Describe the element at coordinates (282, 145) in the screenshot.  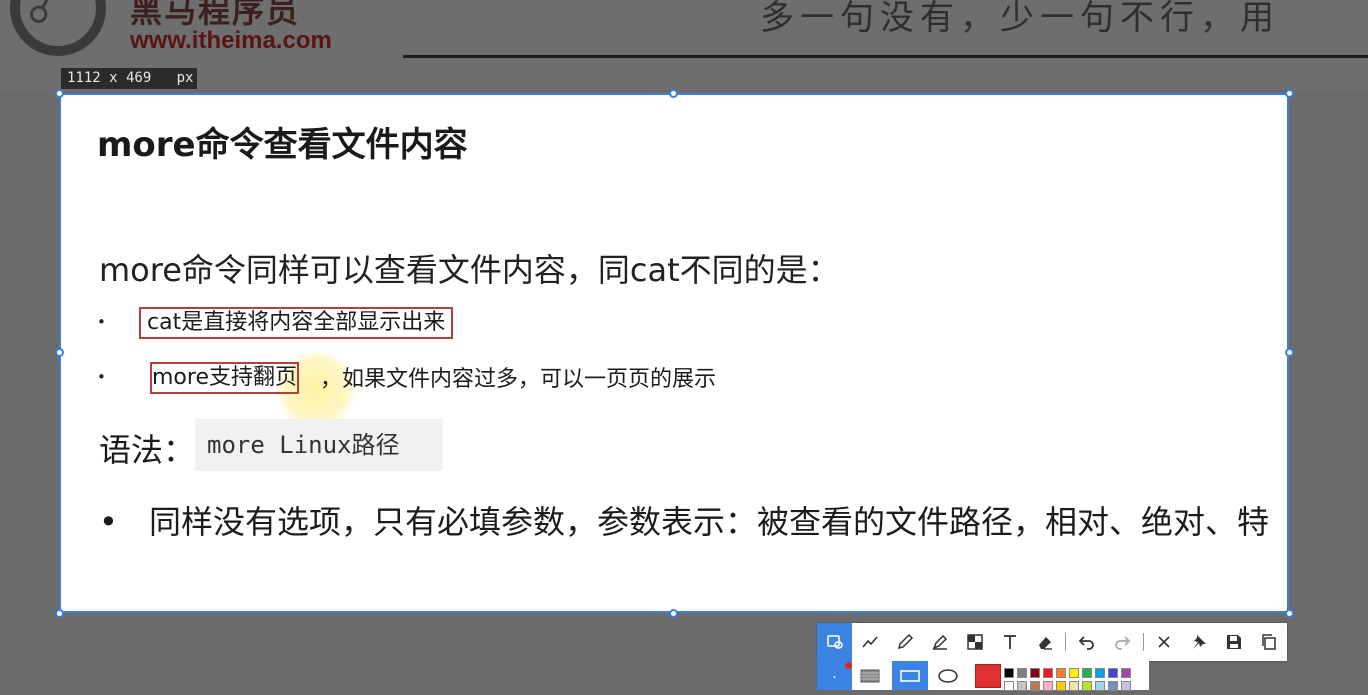
I see `slide-title: more命令查看文件内容` at that location.